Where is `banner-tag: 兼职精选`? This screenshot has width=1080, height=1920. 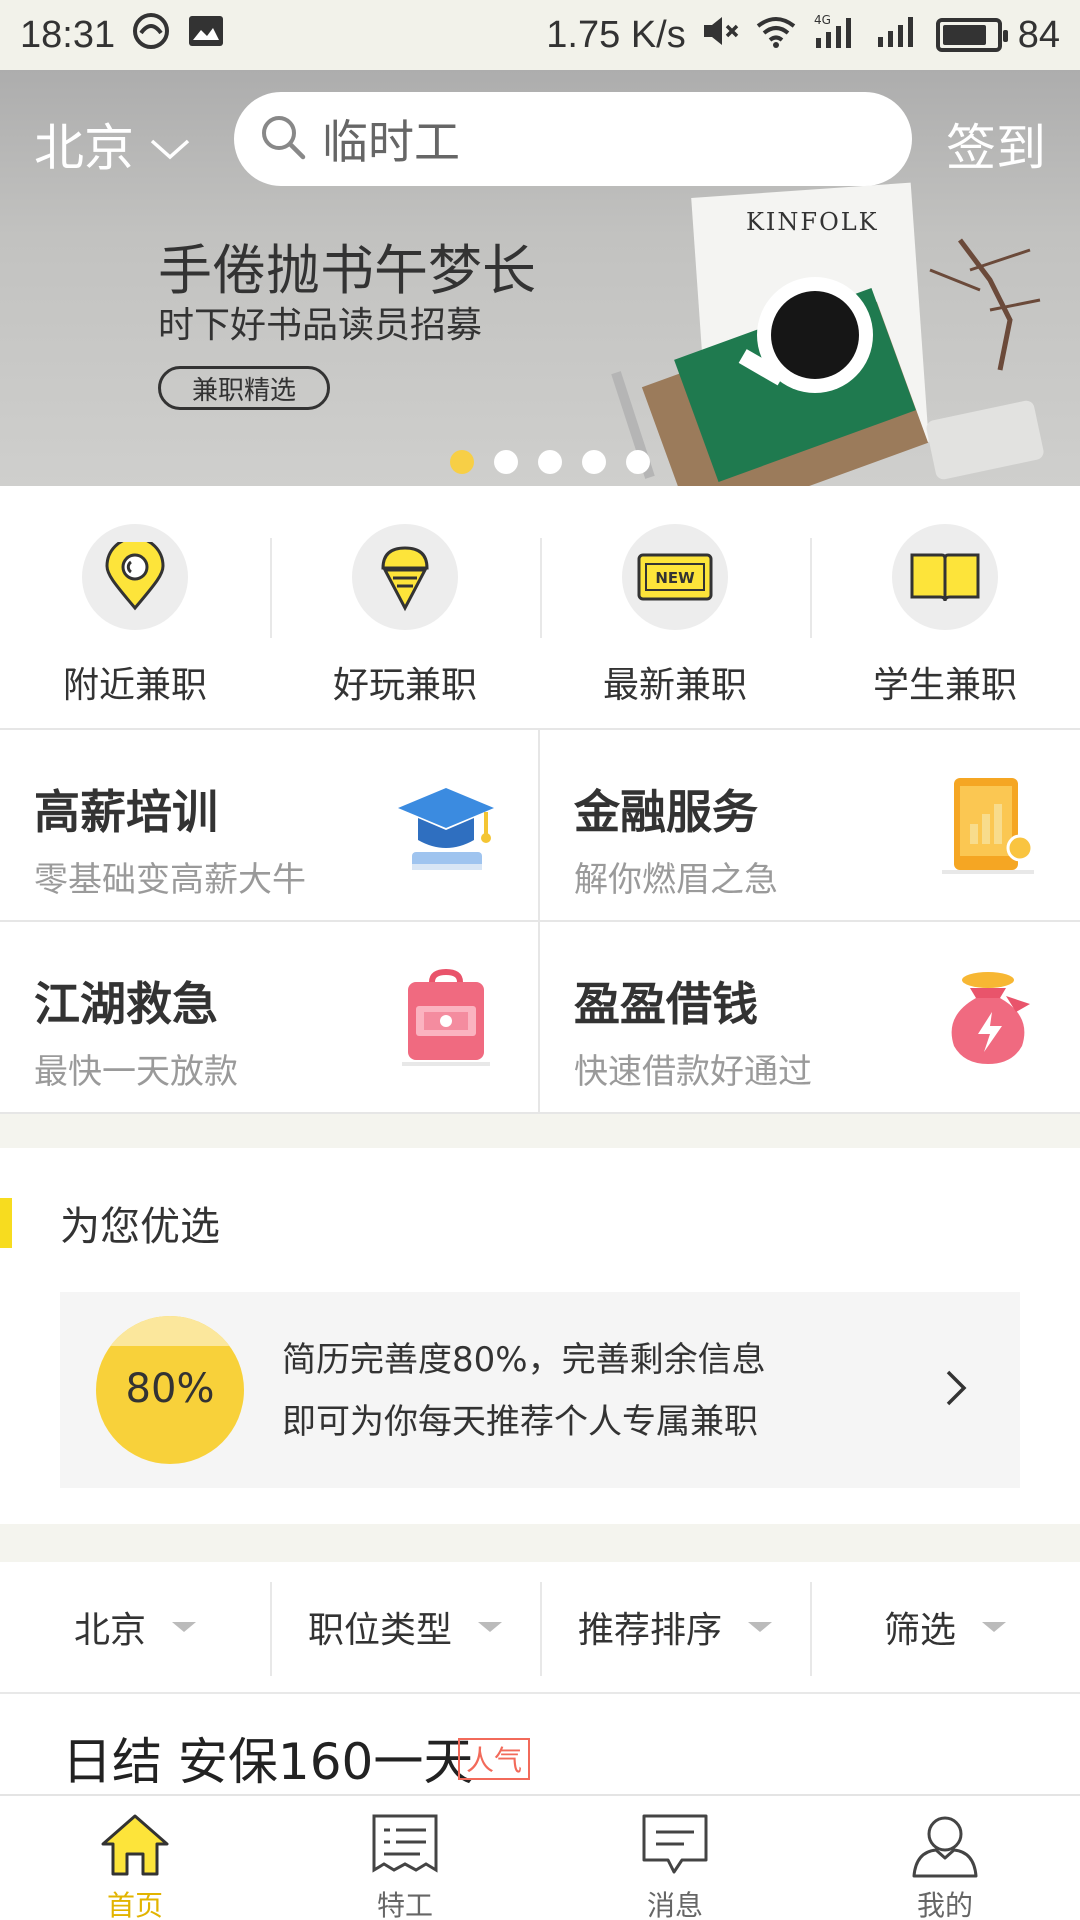
banner-tag: 兼职精选 is located at coordinates (244, 388).